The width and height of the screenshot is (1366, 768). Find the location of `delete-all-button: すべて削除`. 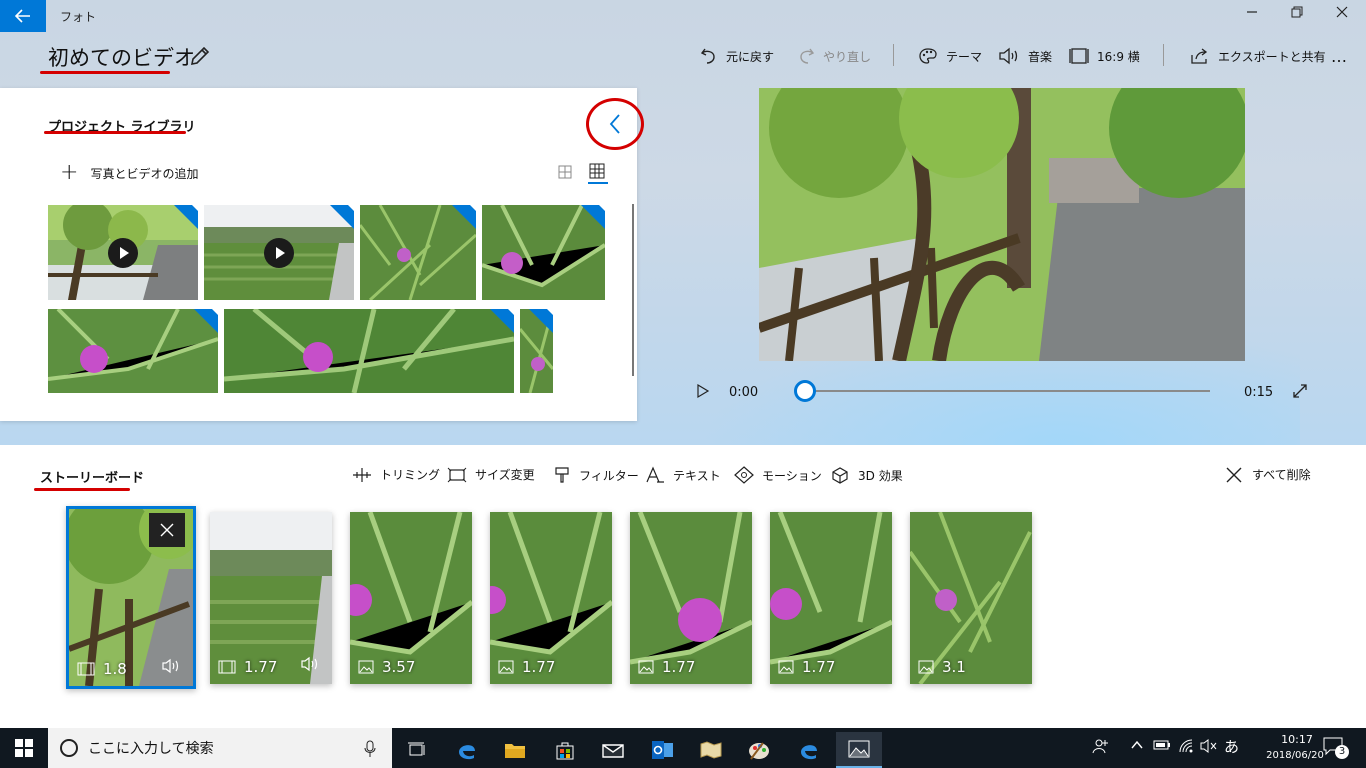

delete-all-button: すべて削除 is located at coordinates (1268, 474).